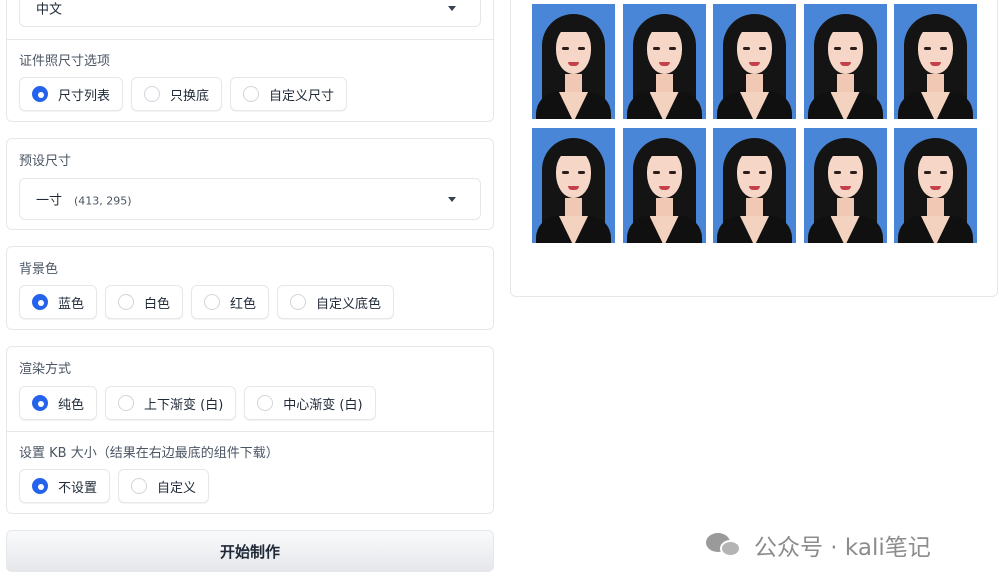  What do you see at coordinates (65, 486) in the screenshot?
I see `radio-kb-none: 不设置` at bounding box center [65, 486].